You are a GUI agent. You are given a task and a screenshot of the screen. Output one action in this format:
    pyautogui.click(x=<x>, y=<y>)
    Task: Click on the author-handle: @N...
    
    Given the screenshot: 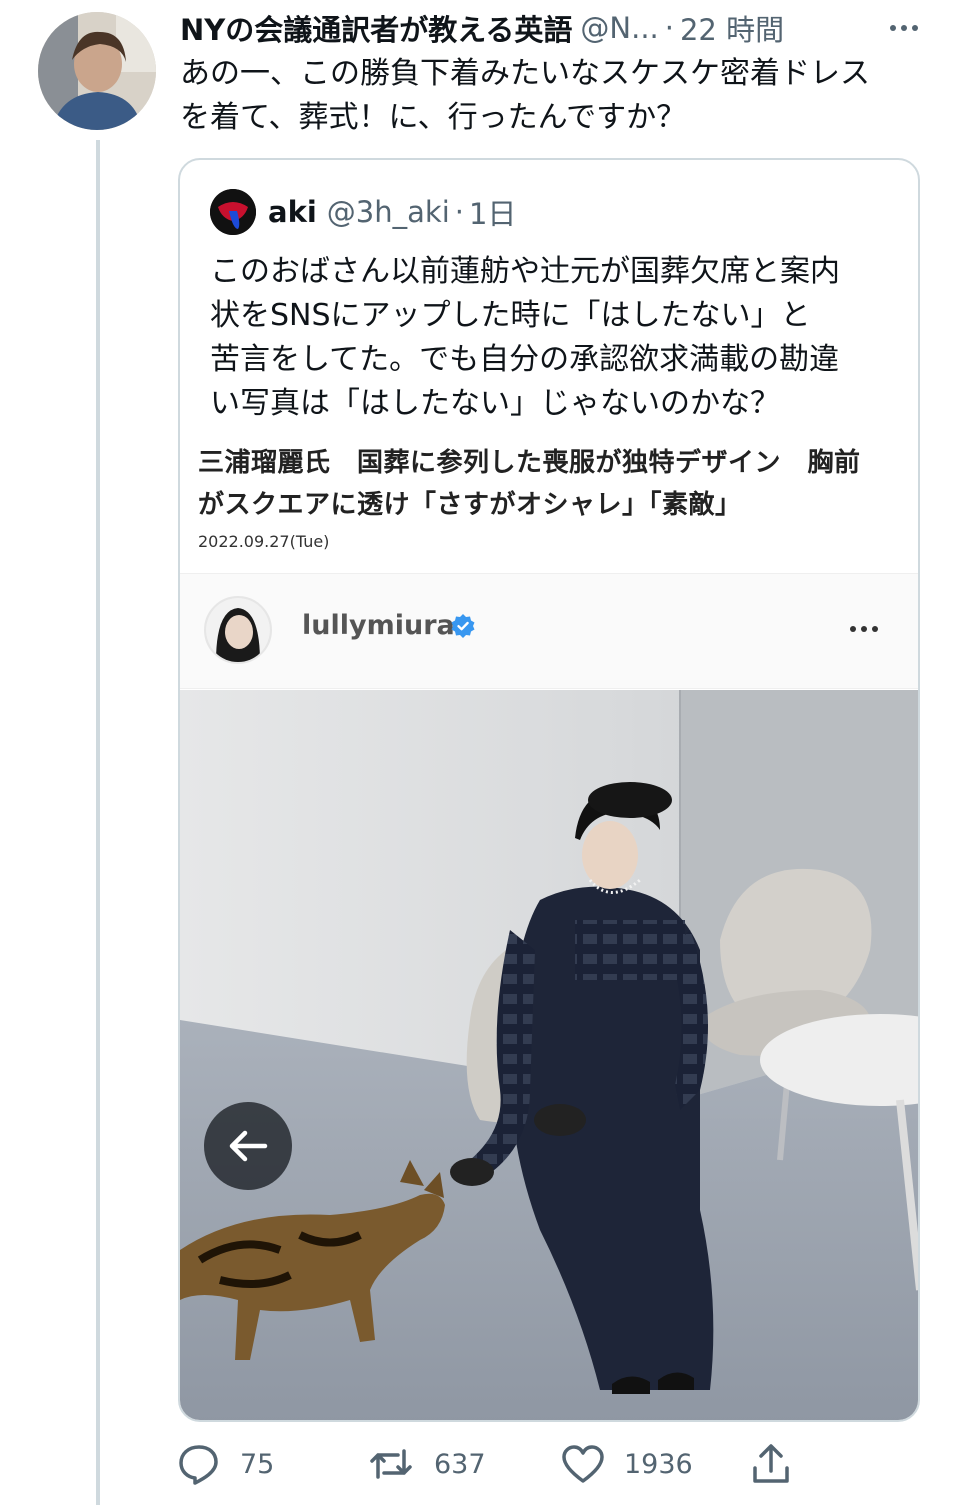 What is the action you would take?
    pyautogui.click(x=619, y=28)
    